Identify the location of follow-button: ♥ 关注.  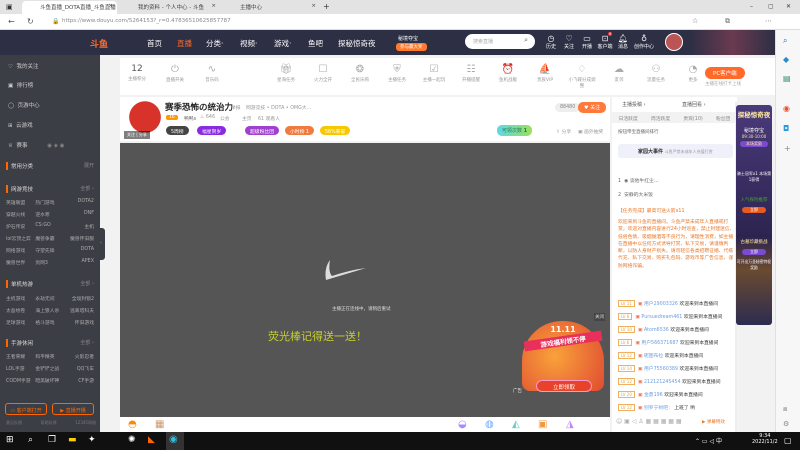
(592, 107).